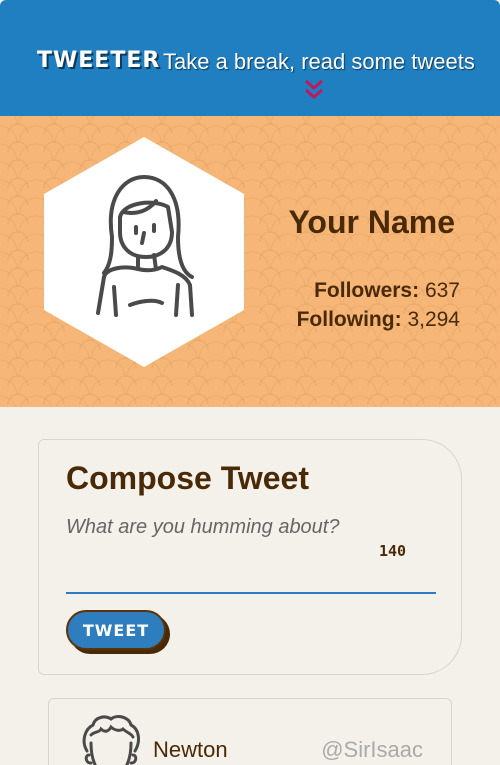 The width and height of the screenshot is (500, 765). I want to click on following-count: 3,294, so click(433, 319).